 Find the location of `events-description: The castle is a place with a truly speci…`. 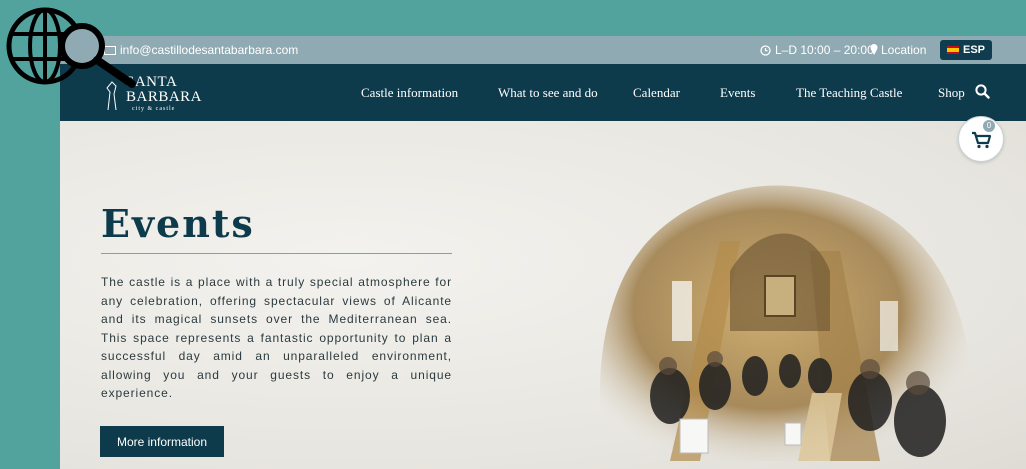

events-description: The castle is a place with a truly speci… is located at coordinates (276, 337).